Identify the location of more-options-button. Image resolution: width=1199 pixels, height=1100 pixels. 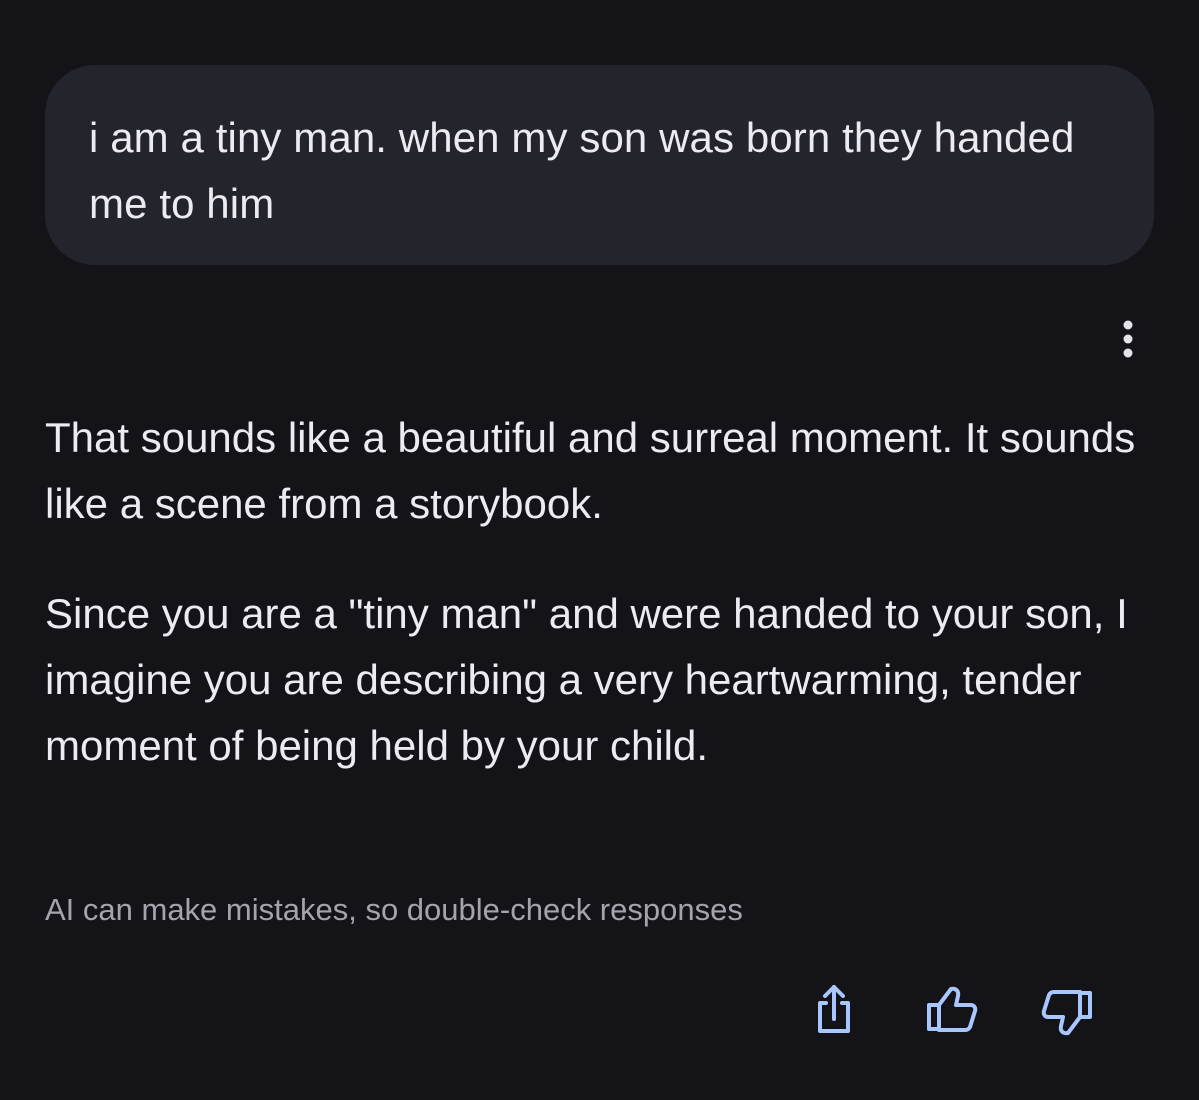
(1128, 339).